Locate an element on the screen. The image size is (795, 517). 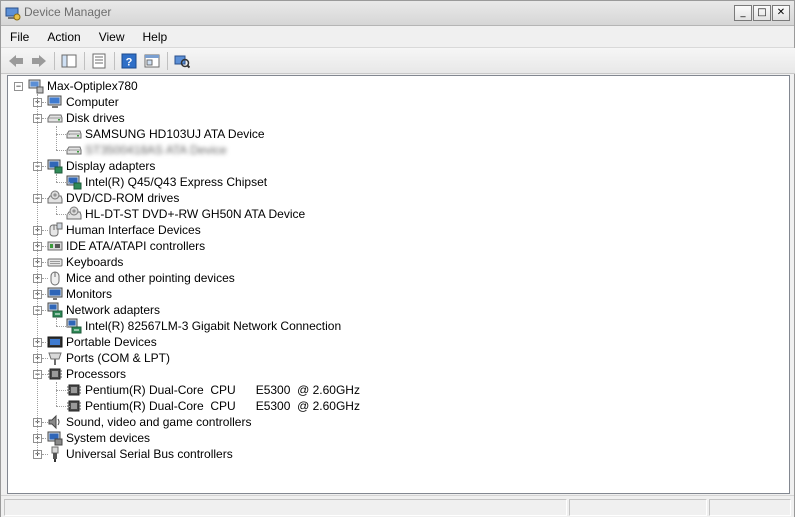
tree-device-item: ST3500418AS ATA Device is located at coordinates (146, 150).